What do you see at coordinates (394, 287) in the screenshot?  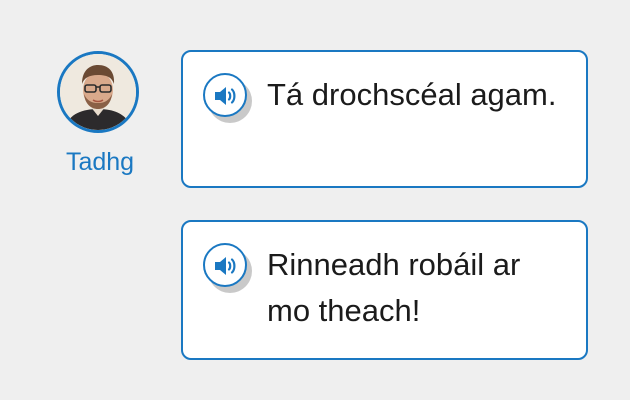 I see `message-text-2: Rinneadh robáil ar mo theach!` at bounding box center [394, 287].